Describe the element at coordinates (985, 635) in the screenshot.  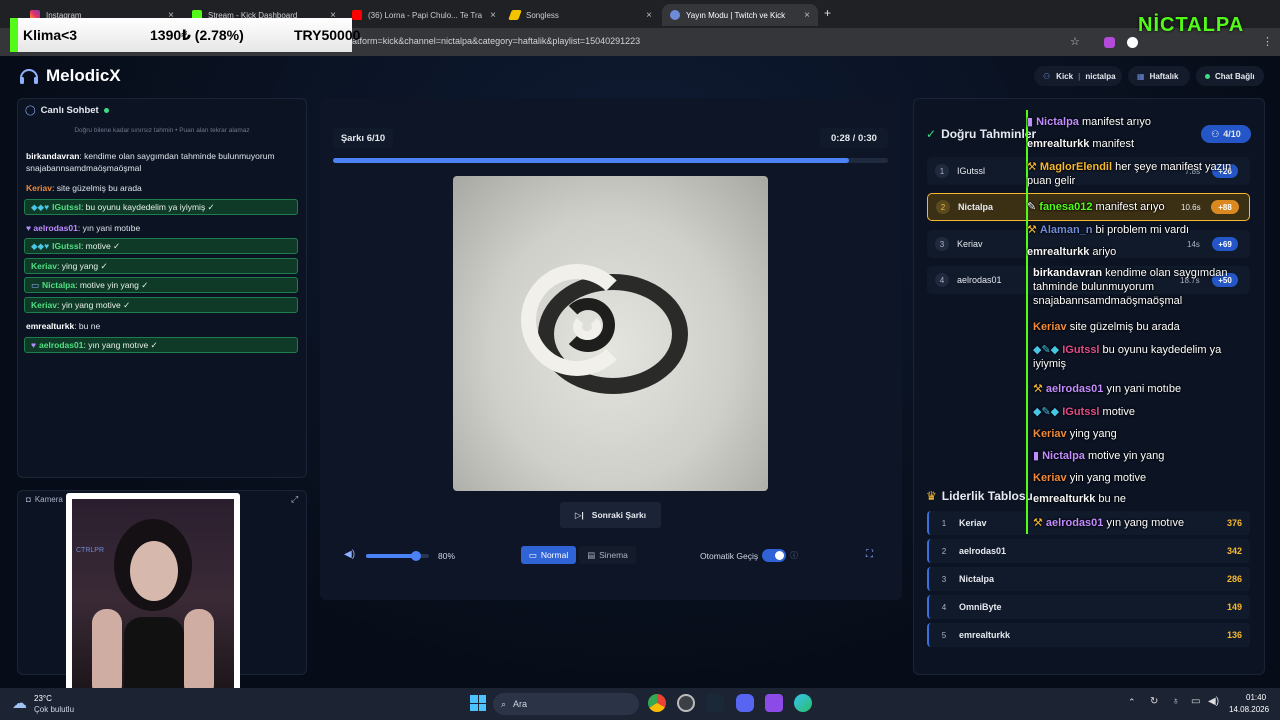
I see `leaderboard-name: emrealturkk` at that location.